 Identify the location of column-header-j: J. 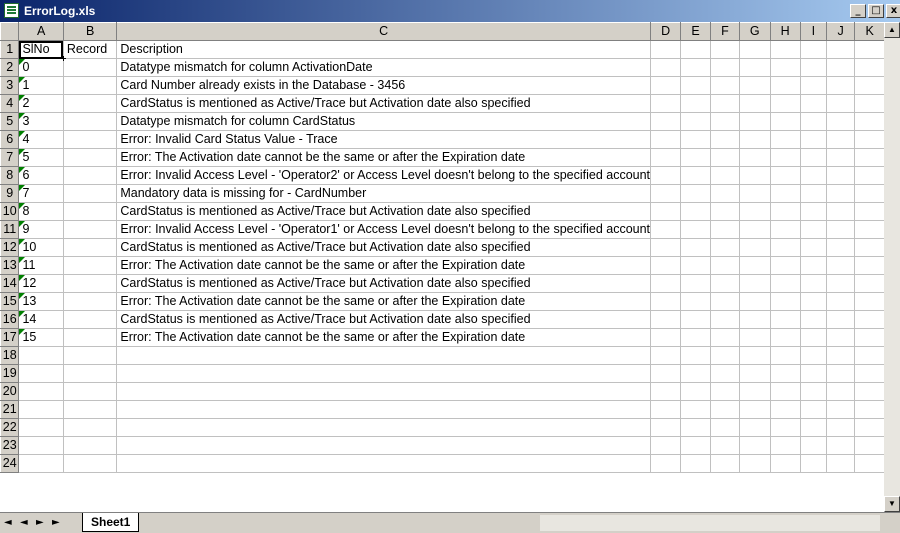
(841, 31).